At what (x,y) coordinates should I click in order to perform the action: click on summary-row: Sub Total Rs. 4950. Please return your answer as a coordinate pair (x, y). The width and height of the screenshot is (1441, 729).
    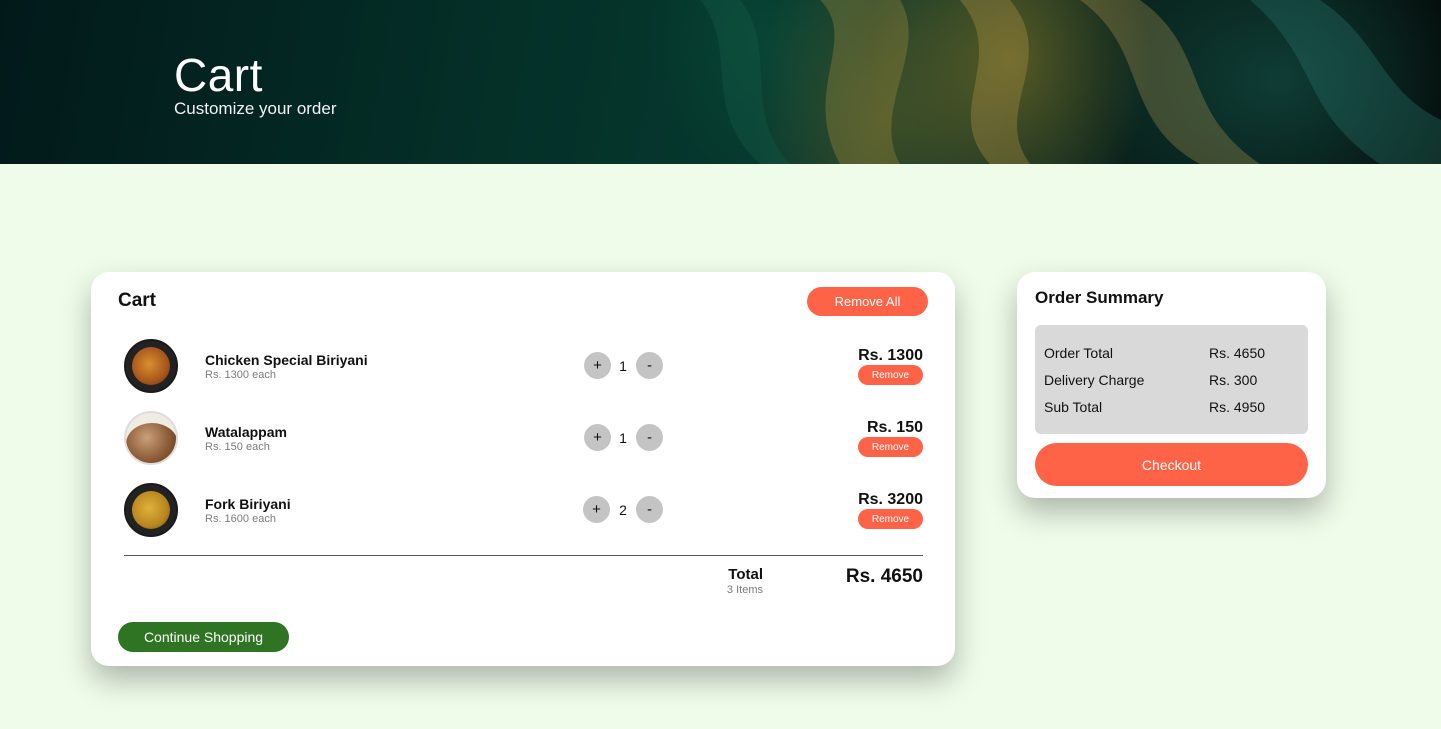
    Looking at the image, I should click on (1174, 408).